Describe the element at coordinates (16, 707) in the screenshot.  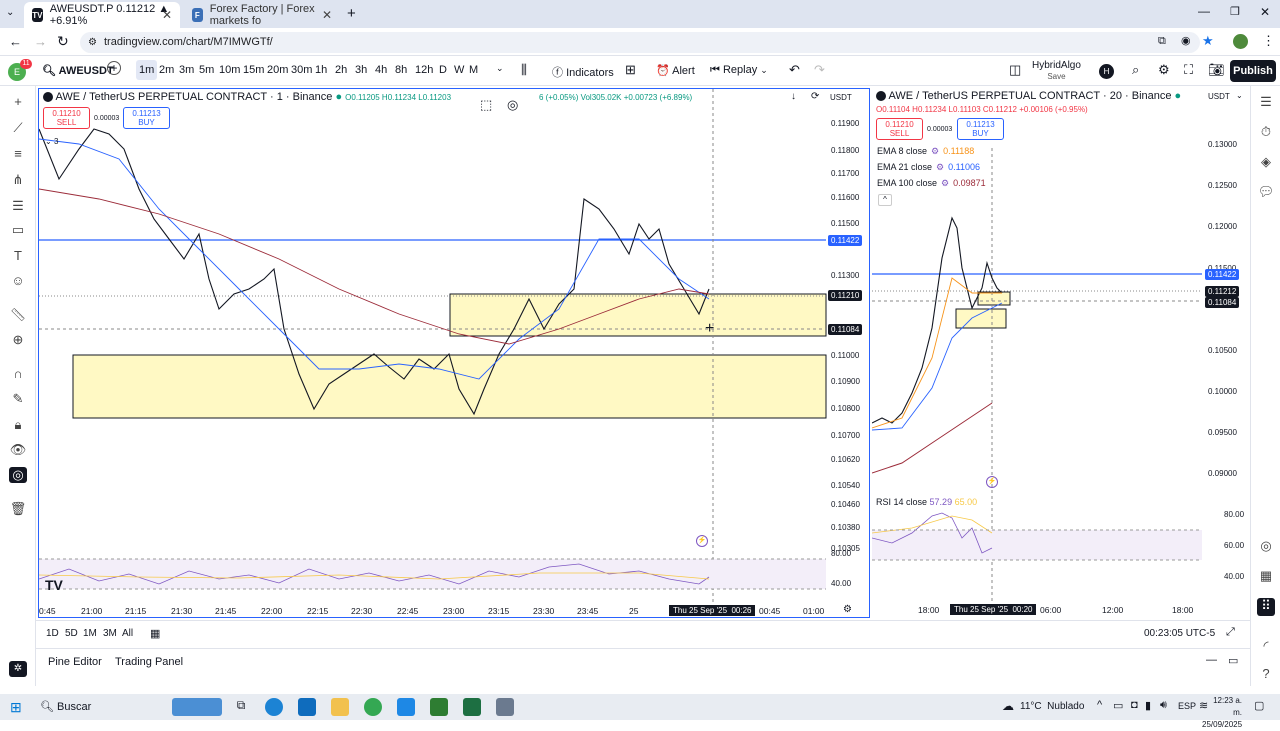
I see `windows-start-icon: ⊞` at that location.